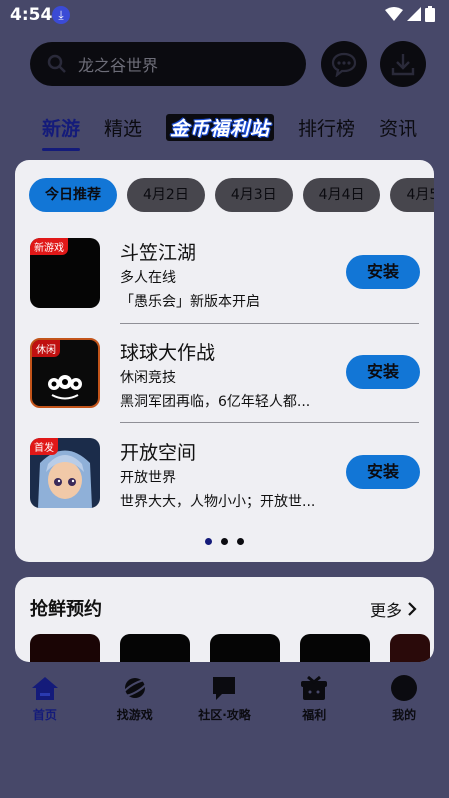 The width and height of the screenshot is (449, 798). What do you see at coordinates (326, 127) in the screenshot?
I see `tab-rankings: 排行榜` at bounding box center [326, 127].